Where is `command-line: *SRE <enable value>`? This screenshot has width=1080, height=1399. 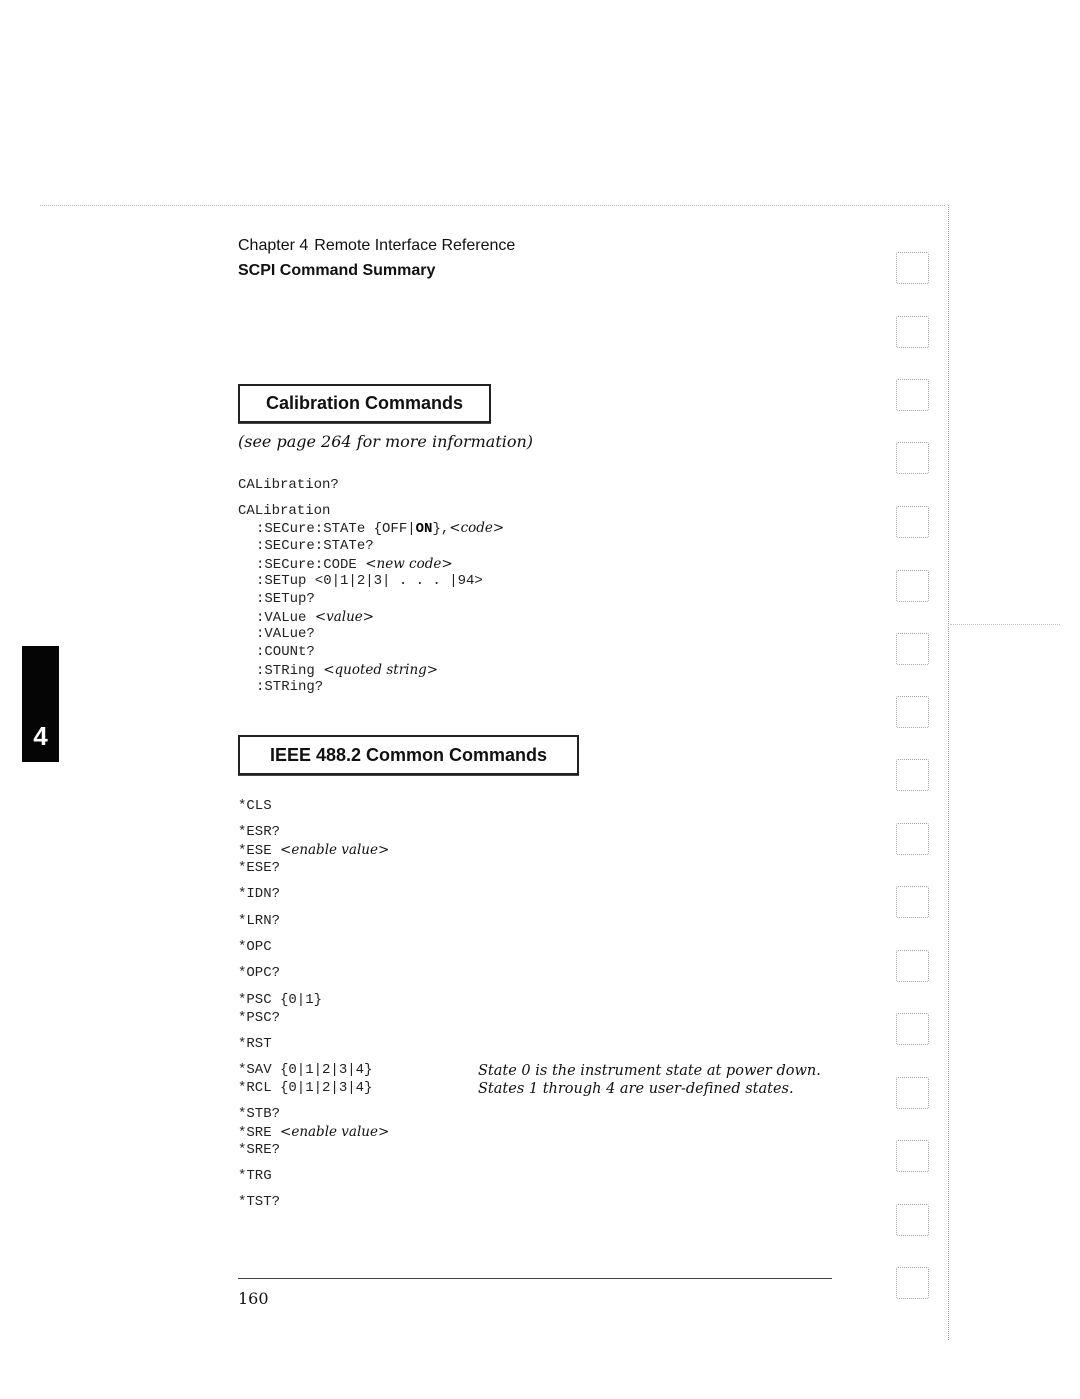
command-line: *SRE <enable value> is located at coordinates (314, 1132).